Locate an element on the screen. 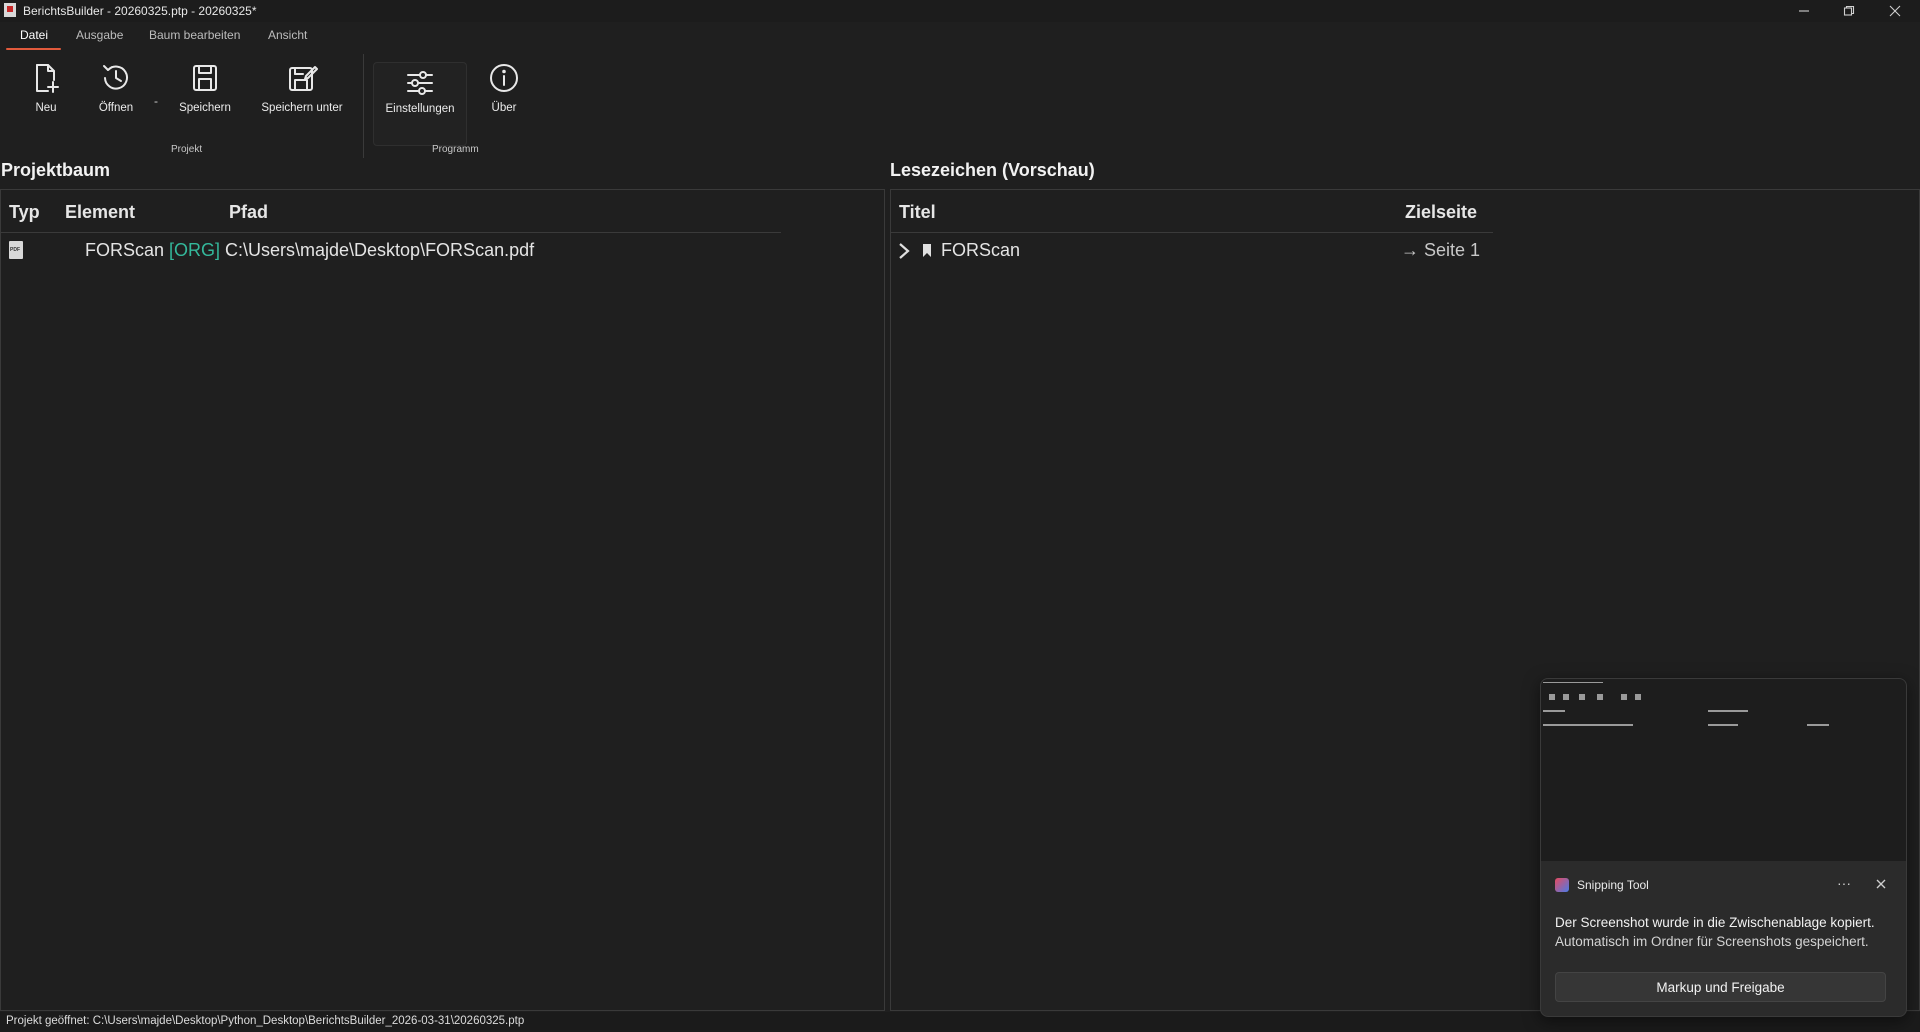 The height and width of the screenshot is (1032, 1920). element-name: FORScan [ORG] is located at coordinates (152, 250).